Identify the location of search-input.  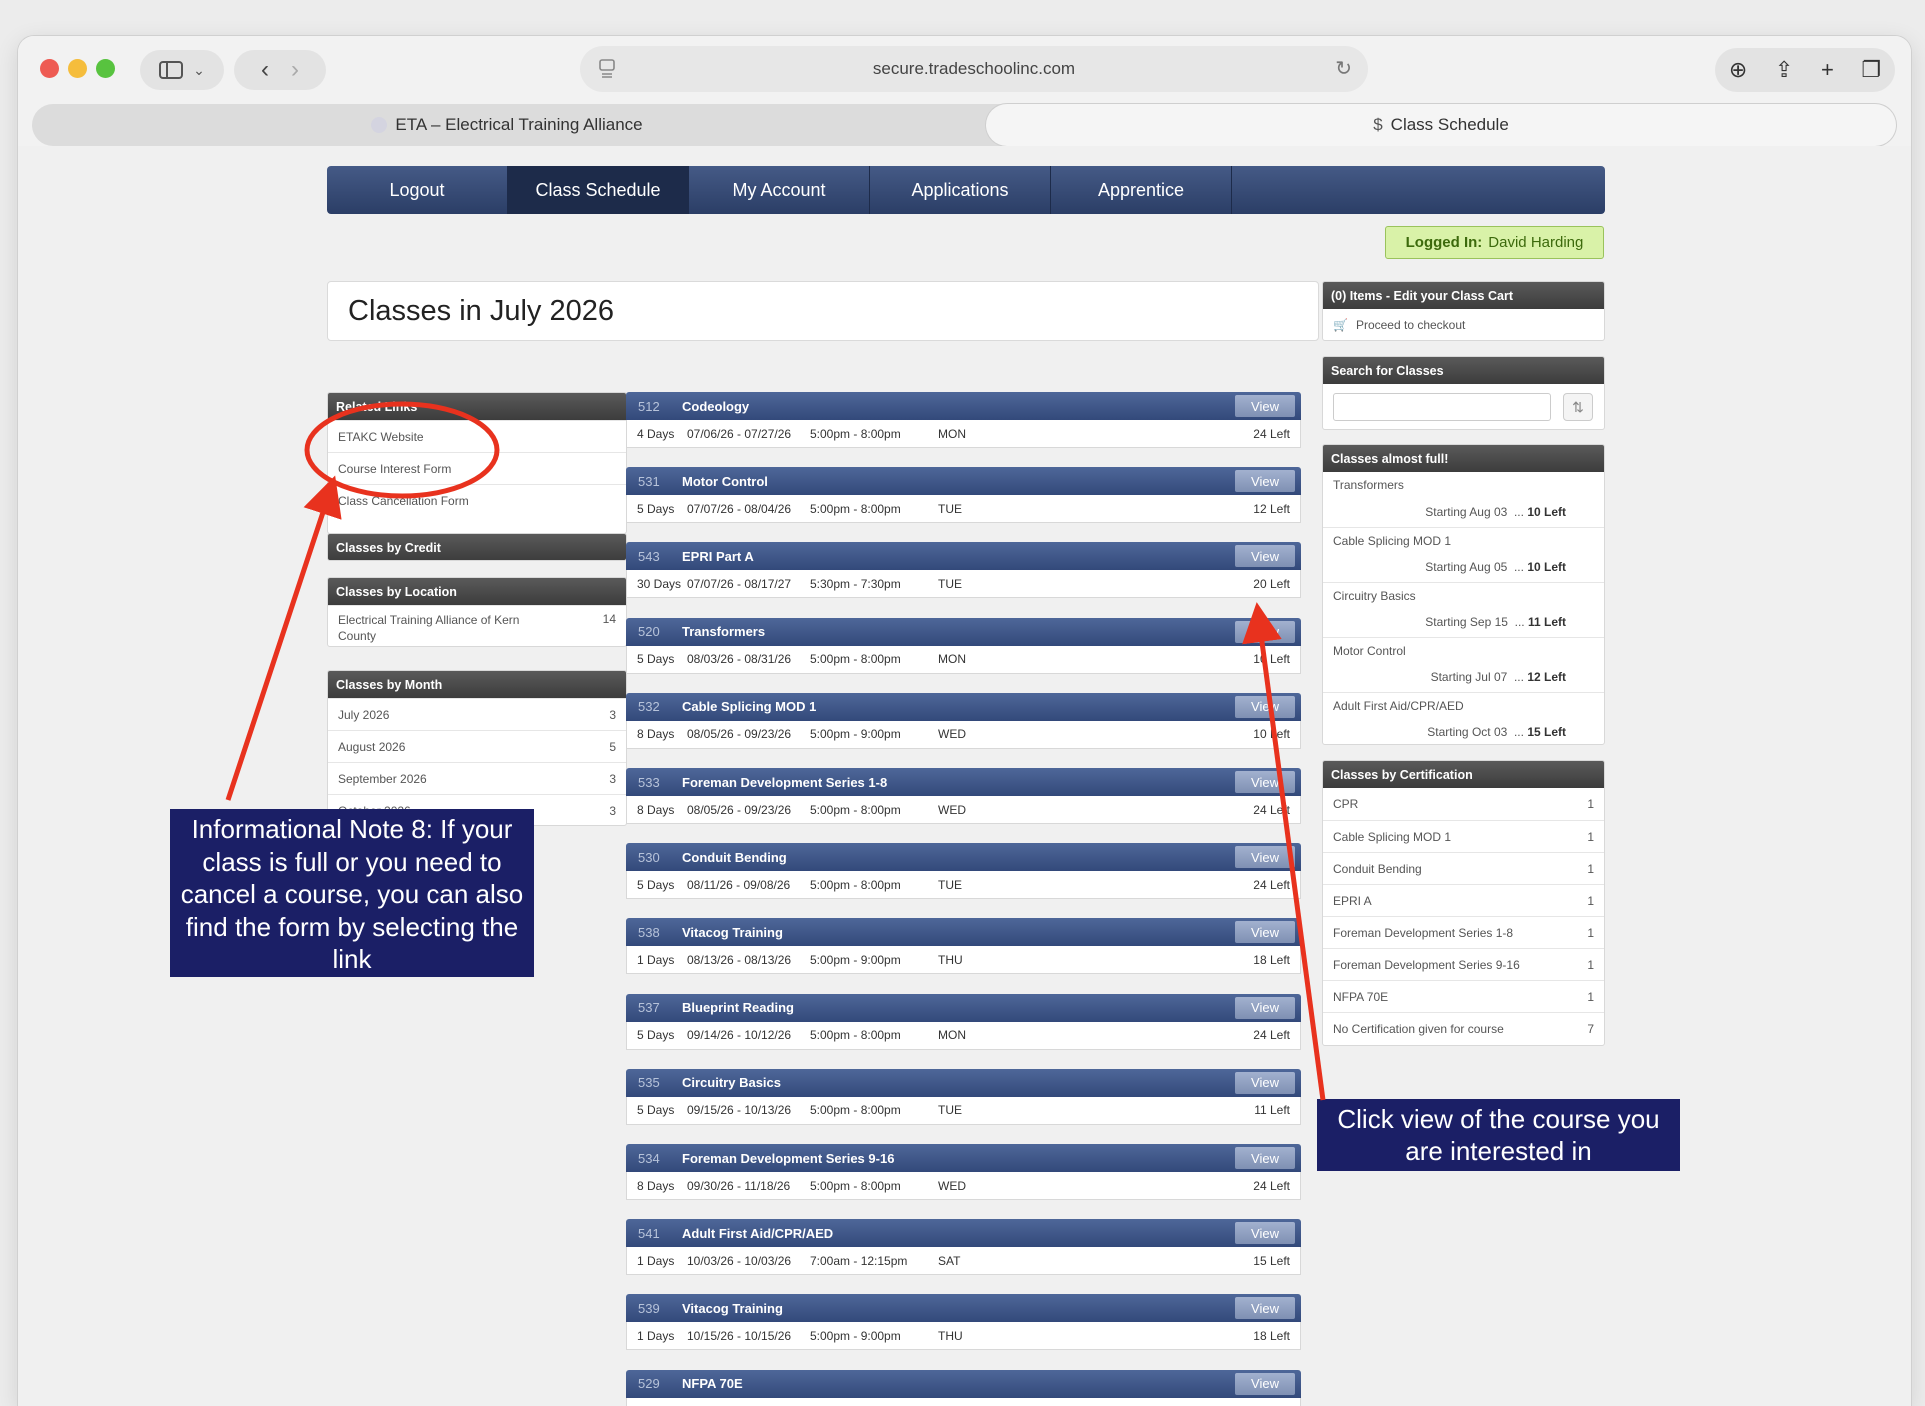
(1442, 407).